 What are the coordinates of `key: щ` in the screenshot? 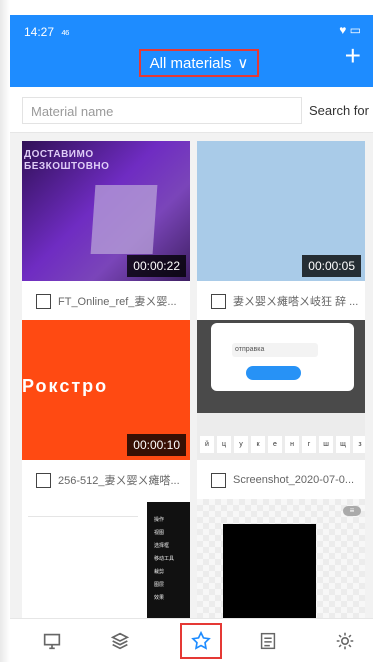 It's located at (343, 444).